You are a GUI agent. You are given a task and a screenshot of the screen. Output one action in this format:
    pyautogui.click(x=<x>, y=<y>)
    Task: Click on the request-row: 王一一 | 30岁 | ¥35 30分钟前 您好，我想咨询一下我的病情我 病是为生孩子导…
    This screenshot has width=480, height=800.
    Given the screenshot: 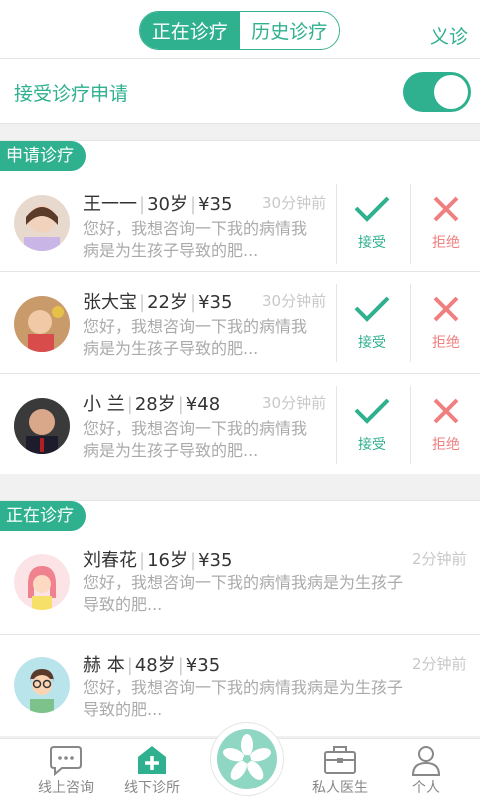 What is the action you would take?
    pyautogui.click(x=240, y=225)
    